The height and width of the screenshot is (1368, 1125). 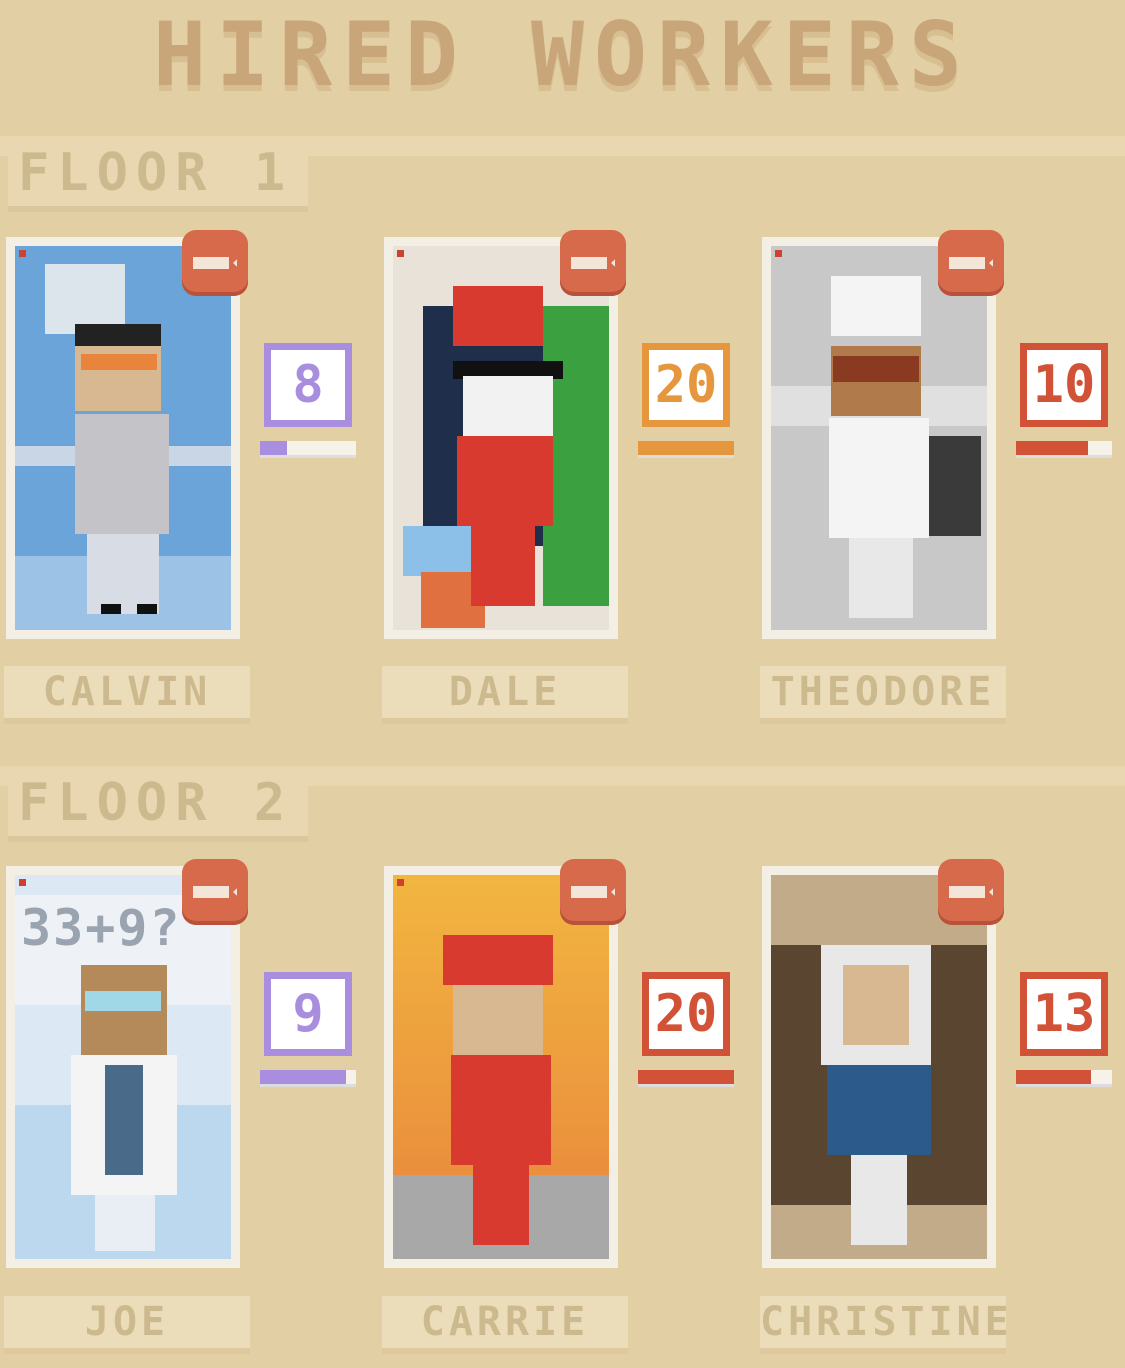 What do you see at coordinates (127, 1322) in the screenshot?
I see `worker-name: JOE` at bounding box center [127, 1322].